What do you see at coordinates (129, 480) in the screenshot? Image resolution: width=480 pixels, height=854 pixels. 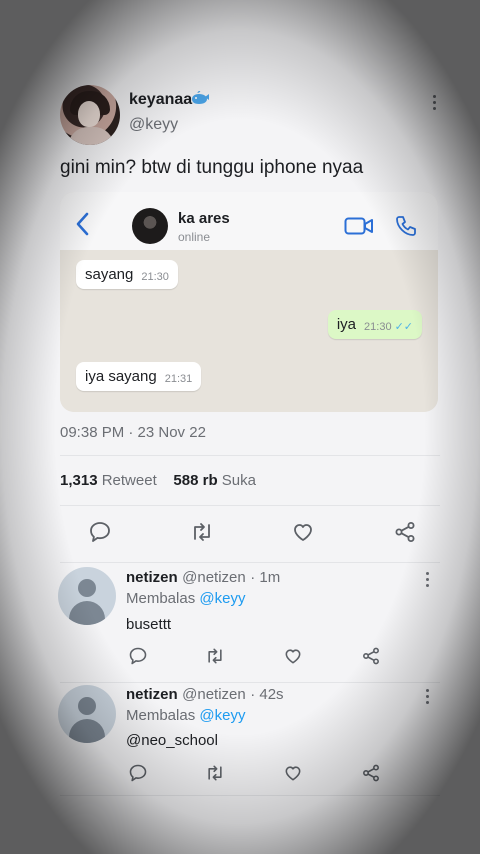 I see `retweet-label: Retweet` at bounding box center [129, 480].